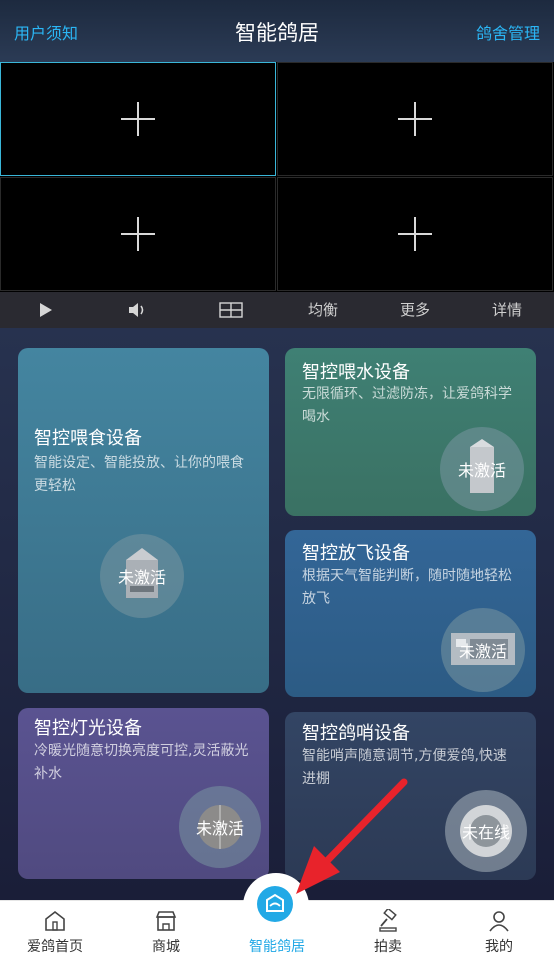 This screenshot has height=956, width=554. Describe the element at coordinates (277, 310) in the screenshot. I see `video-controls: 均衡 更多 详情` at that location.